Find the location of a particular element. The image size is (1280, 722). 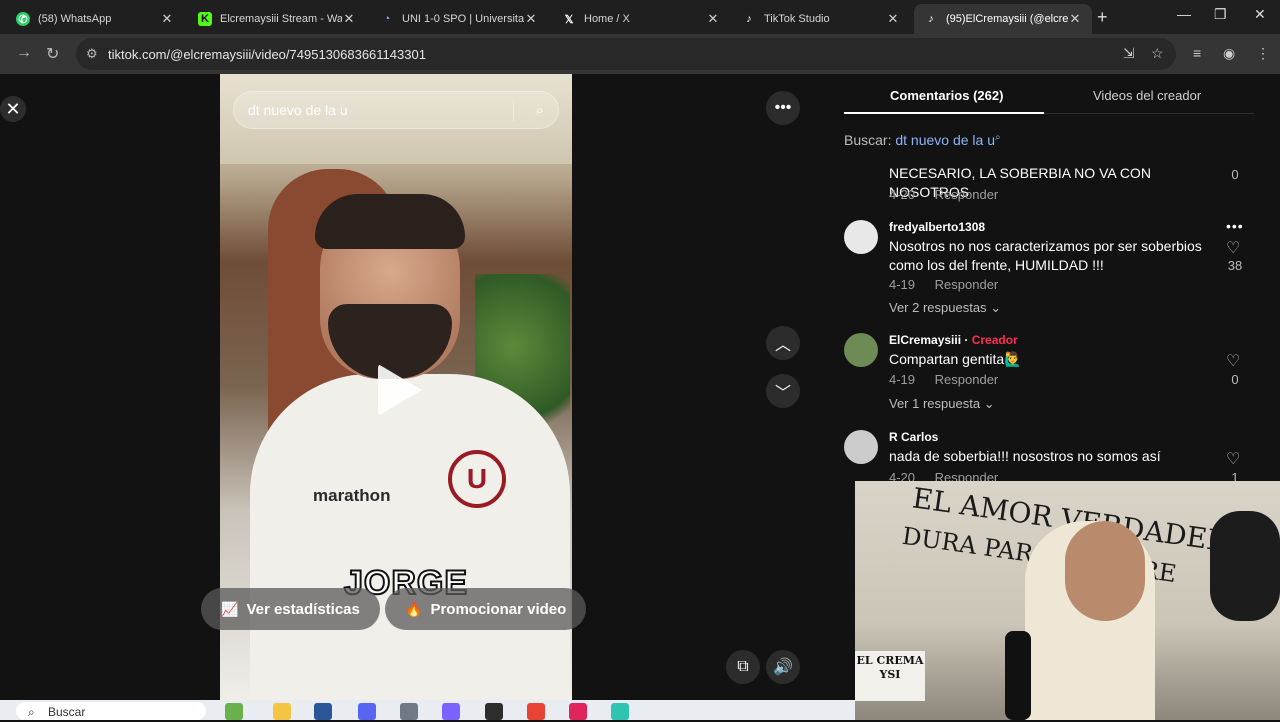

file-explorer-icon is located at coordinates (282, 711).